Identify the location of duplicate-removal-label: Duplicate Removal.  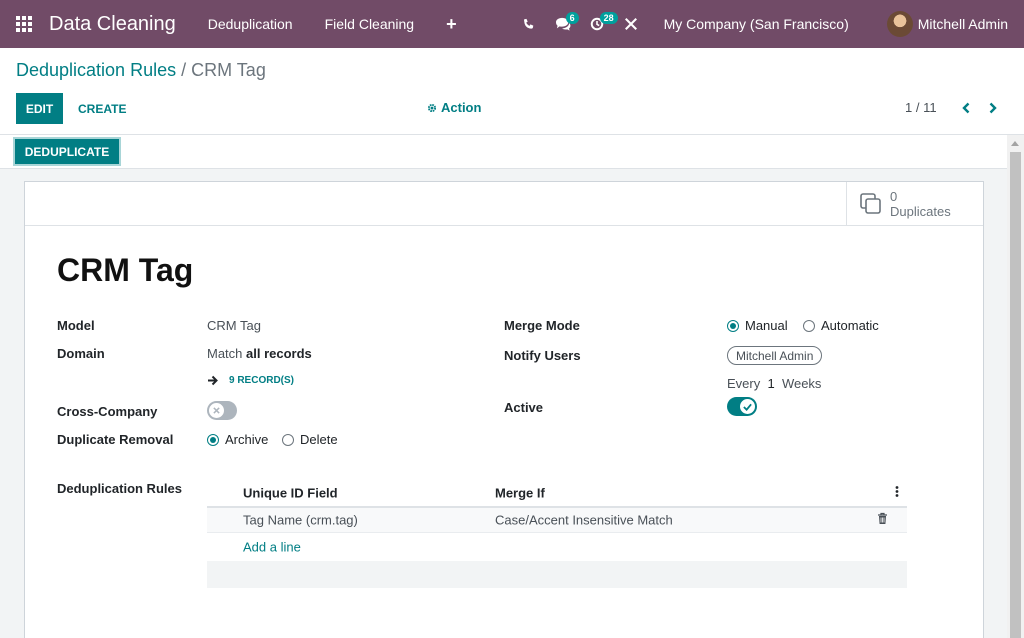
(115, 439).